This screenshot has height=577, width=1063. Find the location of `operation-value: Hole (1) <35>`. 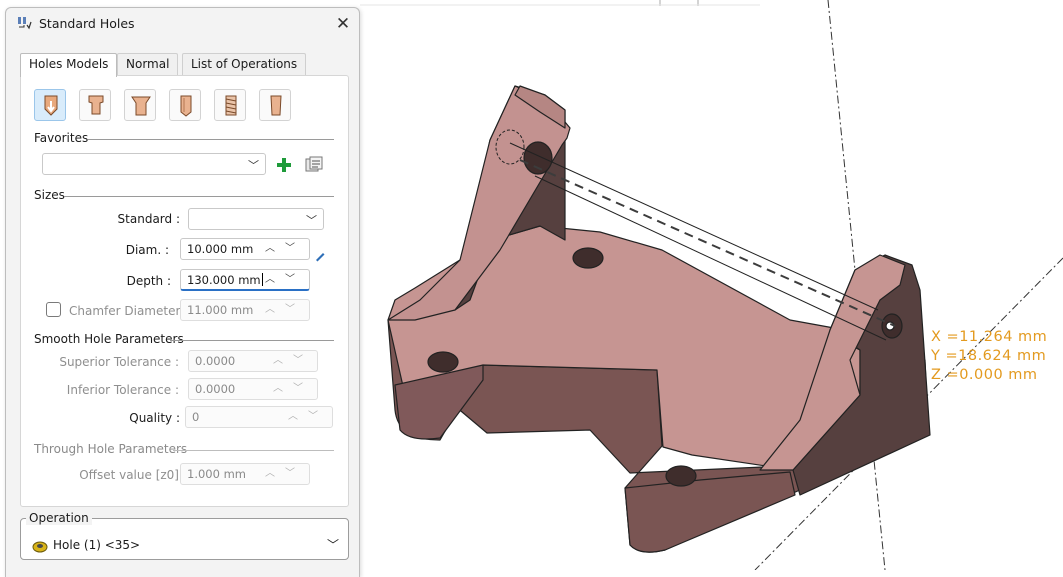

operation-value: Hole (1) <35> is located at coordinates (97, 545).